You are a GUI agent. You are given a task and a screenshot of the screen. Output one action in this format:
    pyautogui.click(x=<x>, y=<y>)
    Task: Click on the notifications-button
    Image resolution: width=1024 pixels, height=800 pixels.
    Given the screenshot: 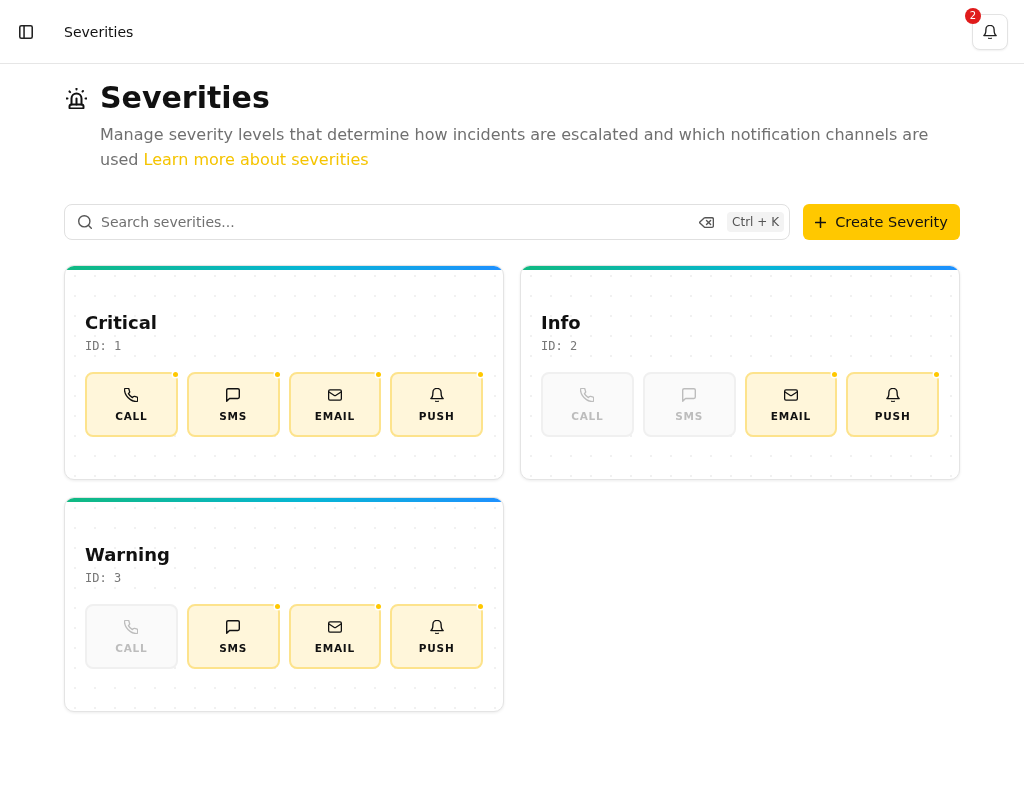 What is the action you would take?
    pyautogui.click(x=990, y=31)
    